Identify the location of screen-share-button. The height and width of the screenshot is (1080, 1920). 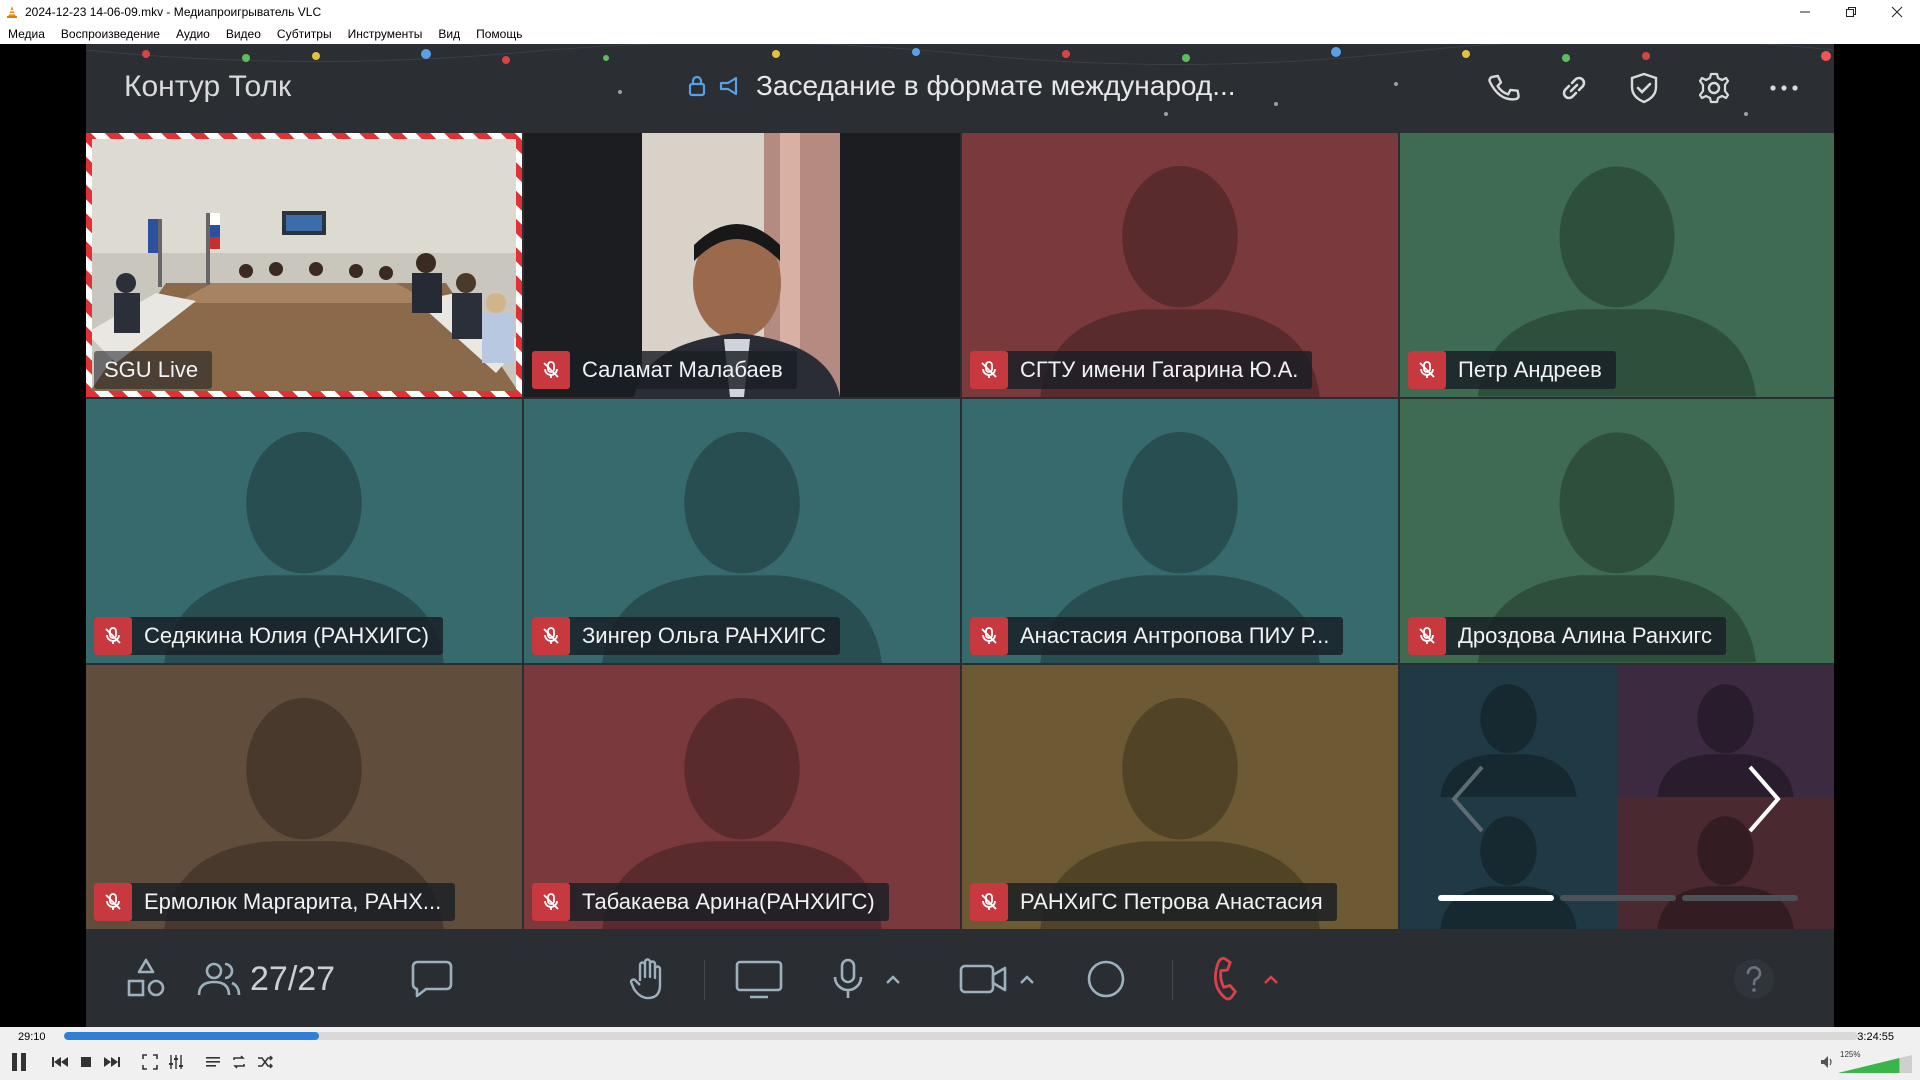
(759, 979).